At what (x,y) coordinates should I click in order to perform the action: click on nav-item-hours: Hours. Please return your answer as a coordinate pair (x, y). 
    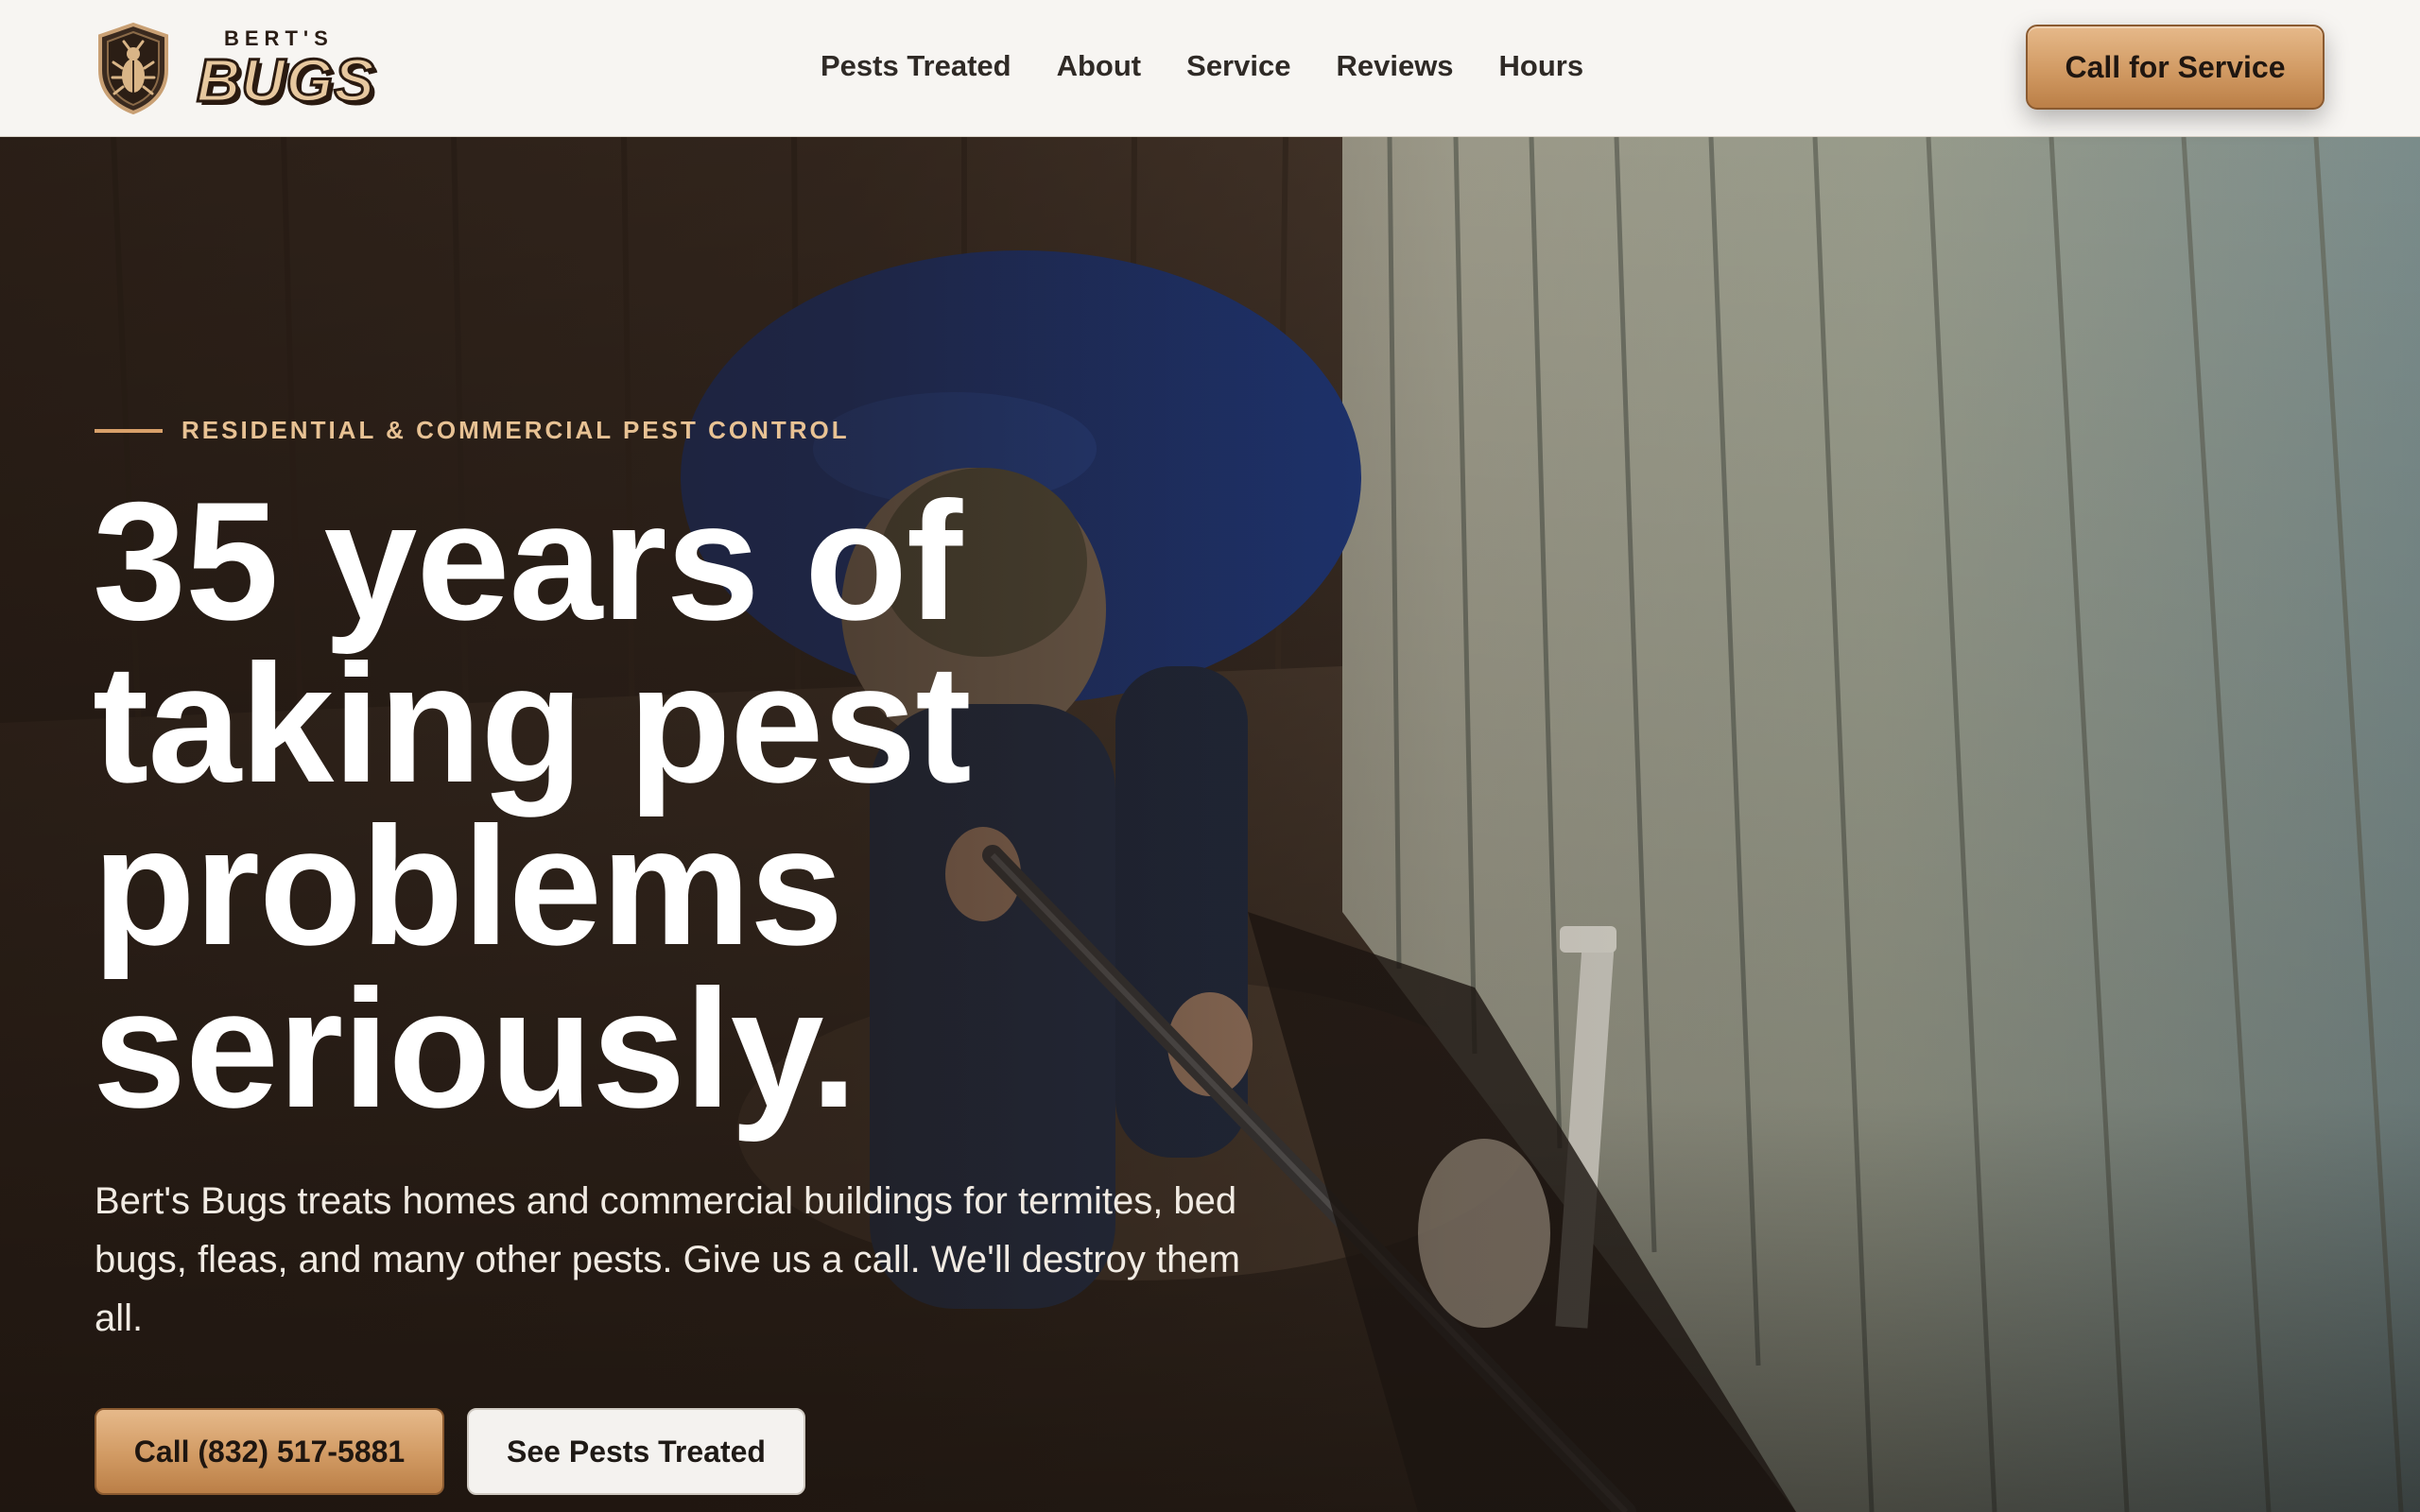
    Looking at the image, I should click on (1541, 66).